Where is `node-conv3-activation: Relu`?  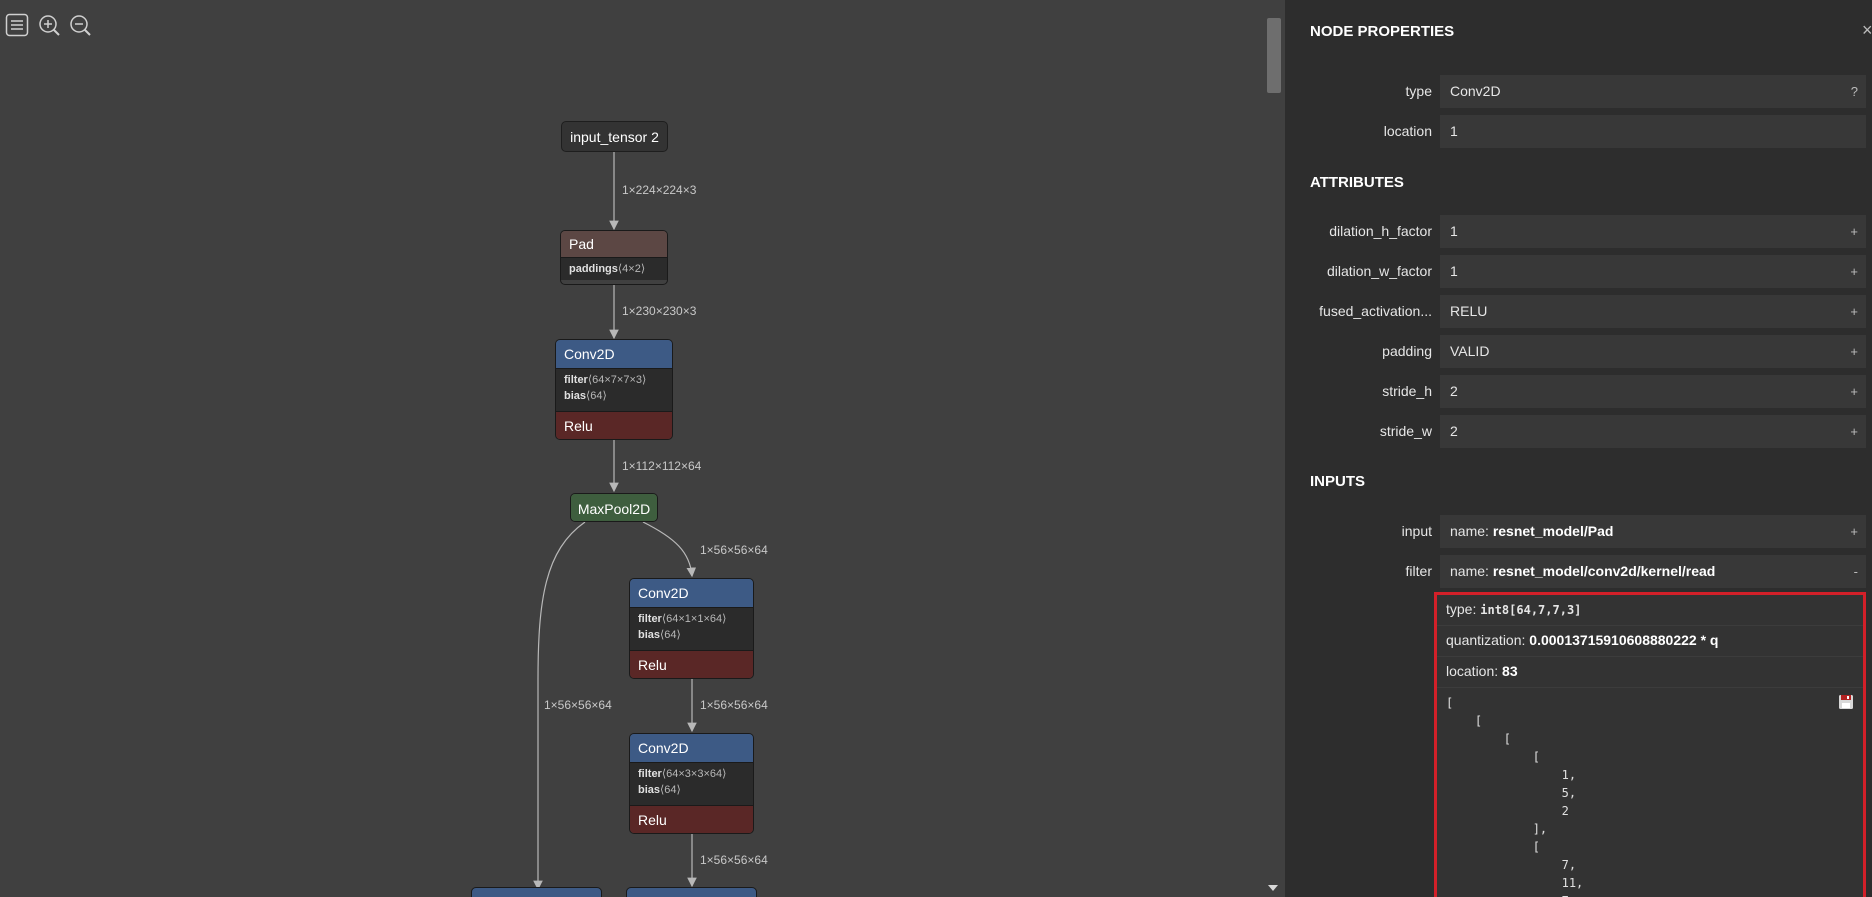
node-conv3-activation: Relu is located at coordinates (691, 819).